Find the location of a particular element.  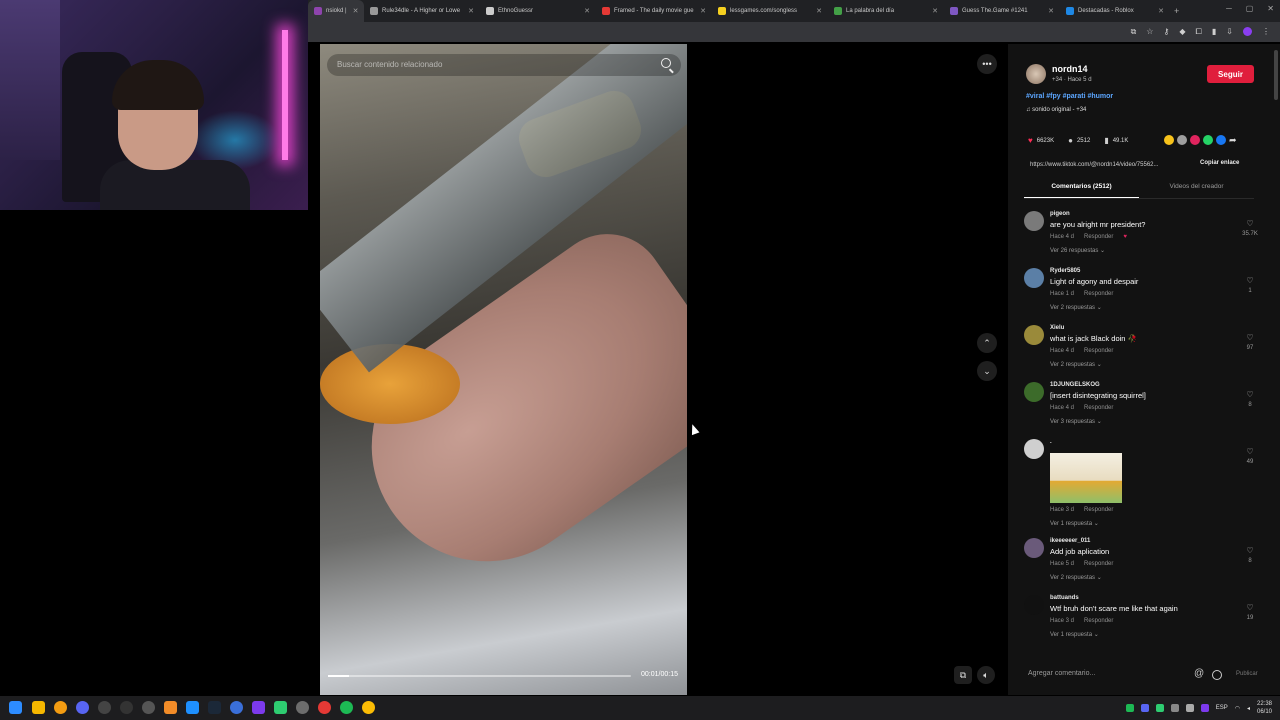

previous-video-button: ⌃ is located at coordinates (987, 343).